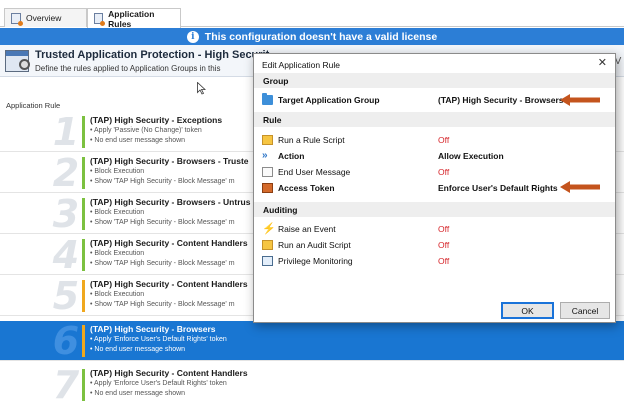 Image resolution: width=624 pixels, height=402 pixels. Describe the element at coordinates (585, 310) in the screenshot. I see `cancel-button: Cancel` at that location.